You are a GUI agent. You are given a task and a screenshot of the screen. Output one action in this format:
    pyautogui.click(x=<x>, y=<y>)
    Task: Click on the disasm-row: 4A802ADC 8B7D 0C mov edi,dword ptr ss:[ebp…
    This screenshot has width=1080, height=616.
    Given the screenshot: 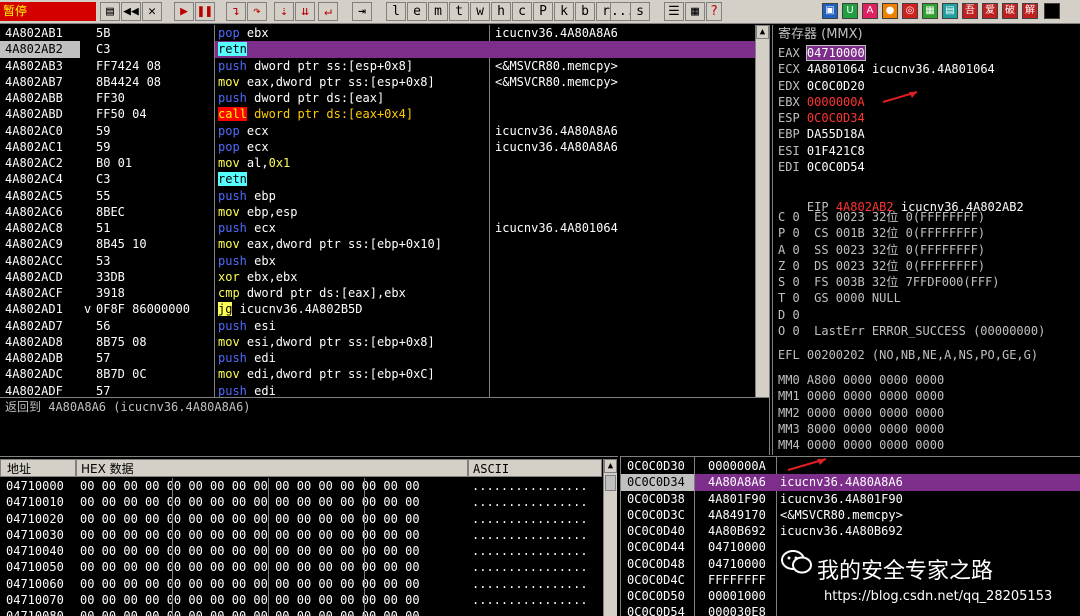 What is the action you would take?
    pyautogui.click(x=377, y=374)
    